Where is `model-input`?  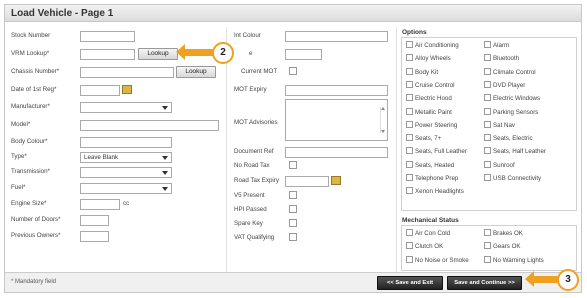
model-input is located at coordinates (149, 125).